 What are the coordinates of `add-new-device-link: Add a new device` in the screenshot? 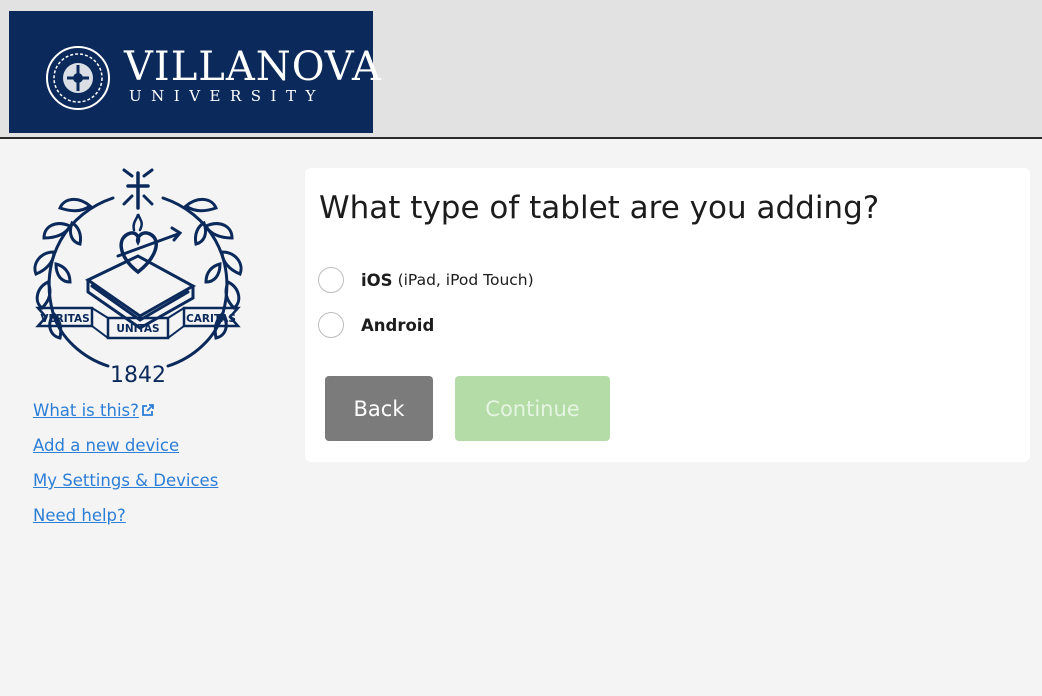 It's located at (125, 446).